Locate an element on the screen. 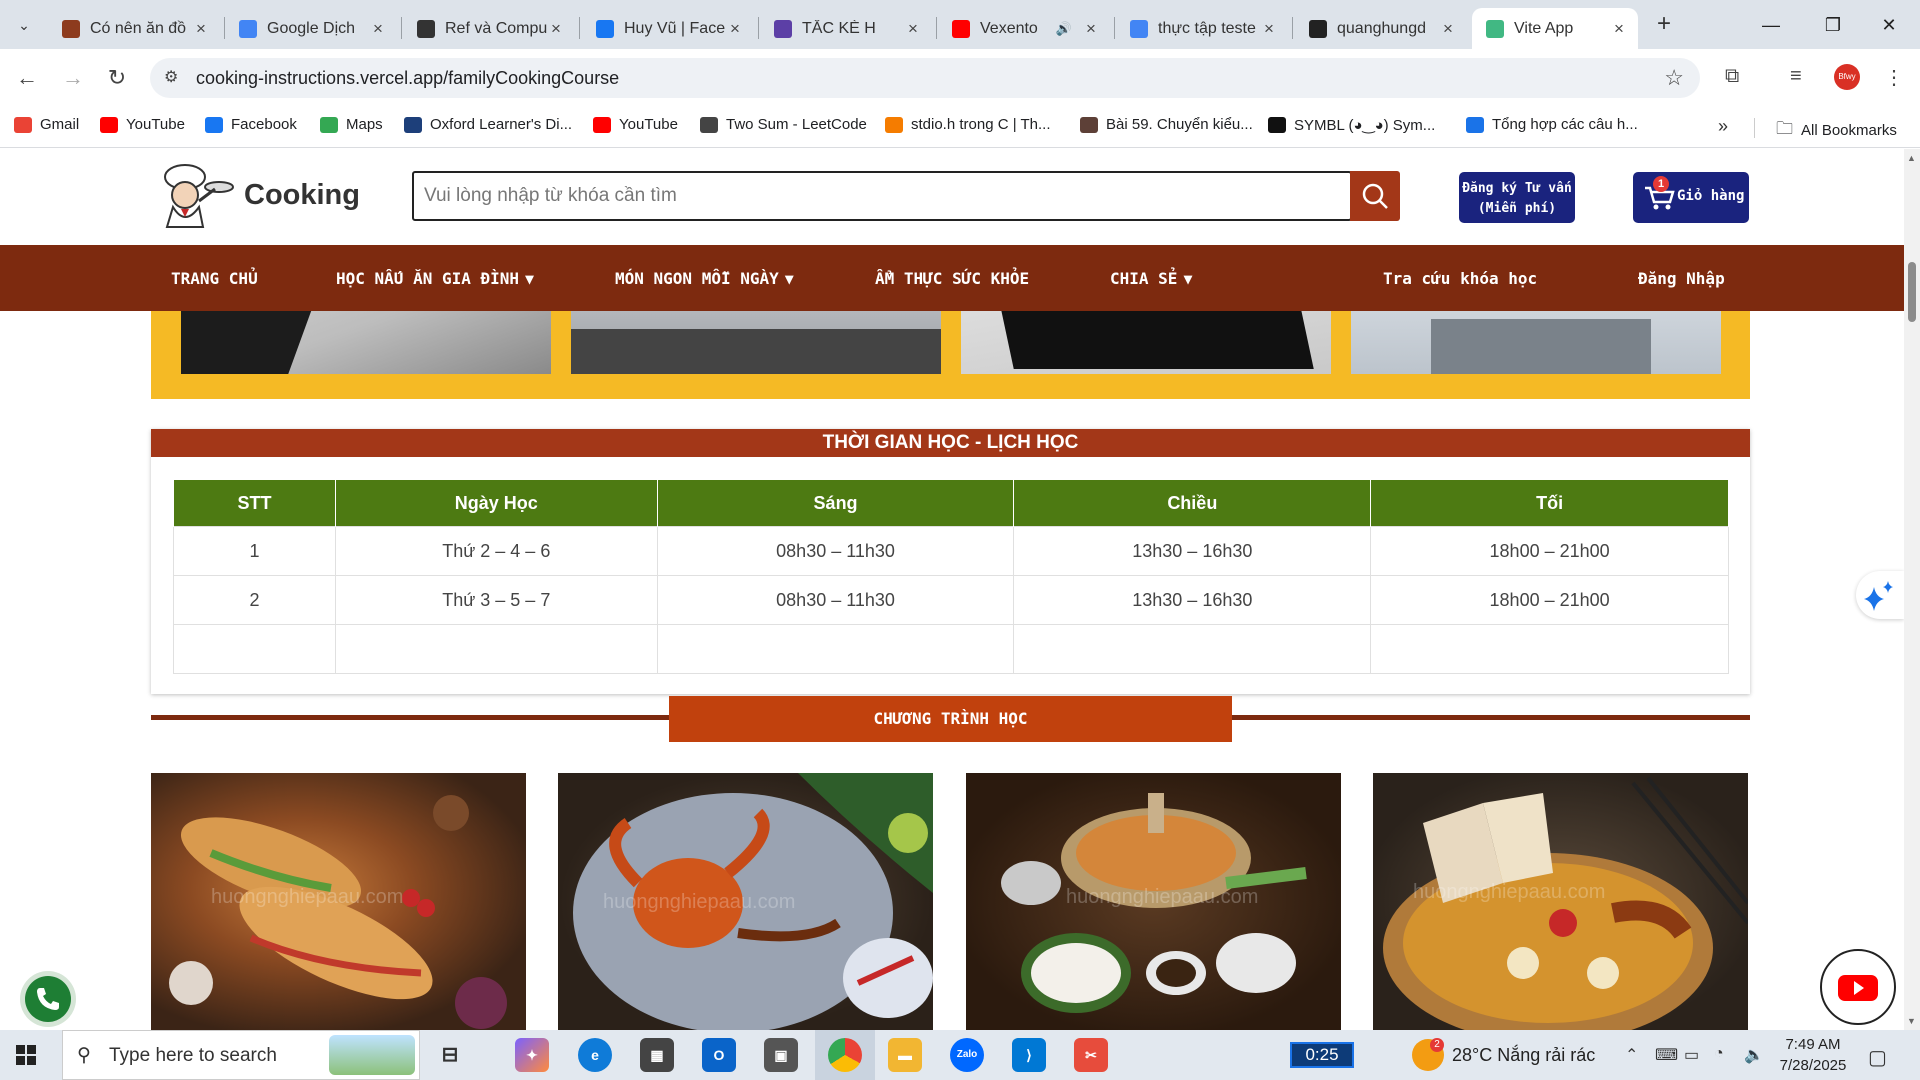 The width and height of the screenshot is (1920, 1080). site-search-input is located at coordinates (864, 196).